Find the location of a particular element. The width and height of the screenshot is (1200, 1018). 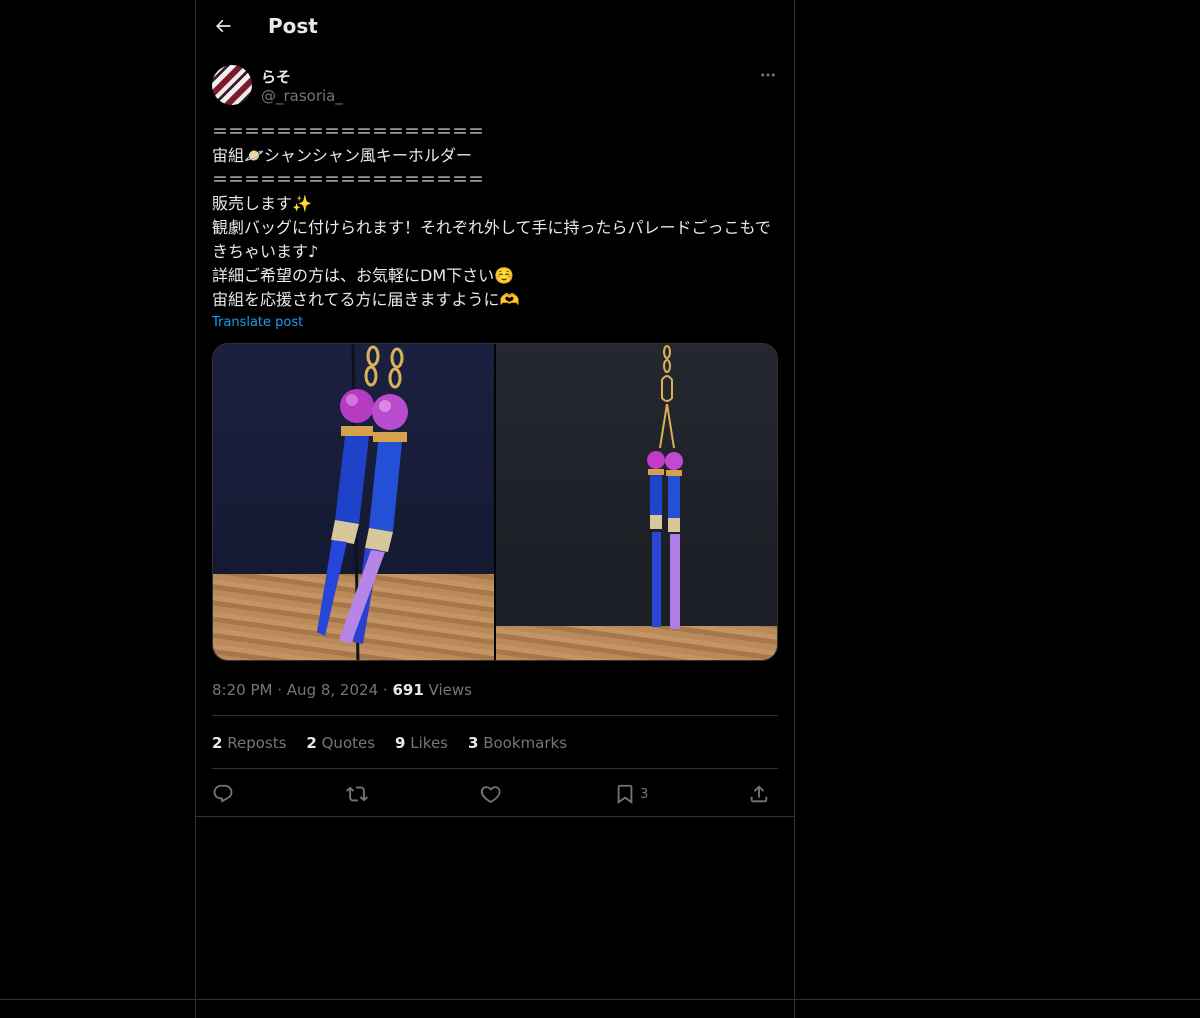

page-title: Post is located at coordinates (293, 26).